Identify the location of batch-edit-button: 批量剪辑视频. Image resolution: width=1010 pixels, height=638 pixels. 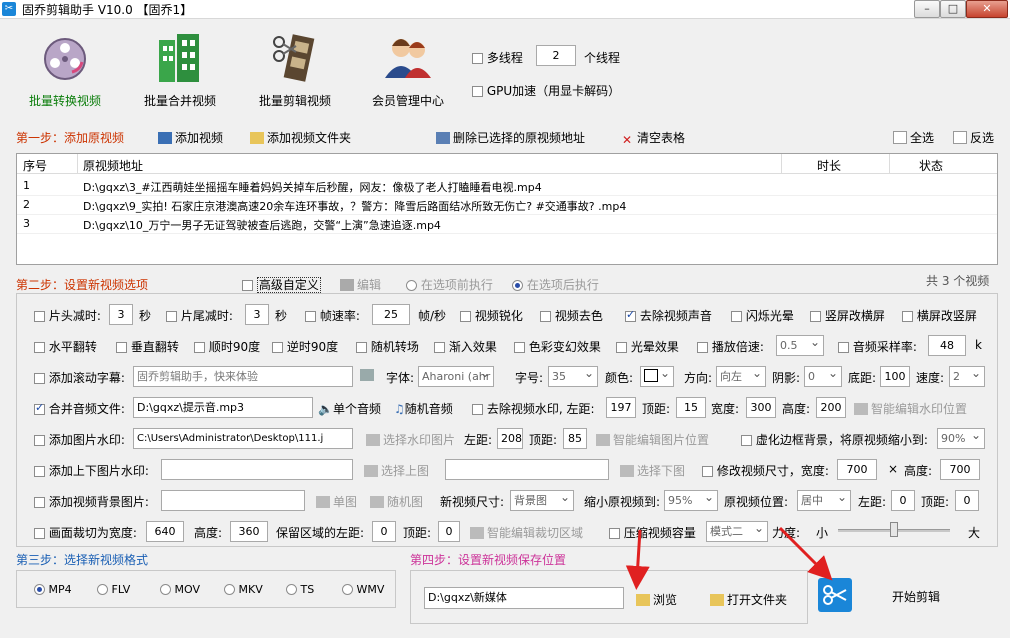
(295, 70).